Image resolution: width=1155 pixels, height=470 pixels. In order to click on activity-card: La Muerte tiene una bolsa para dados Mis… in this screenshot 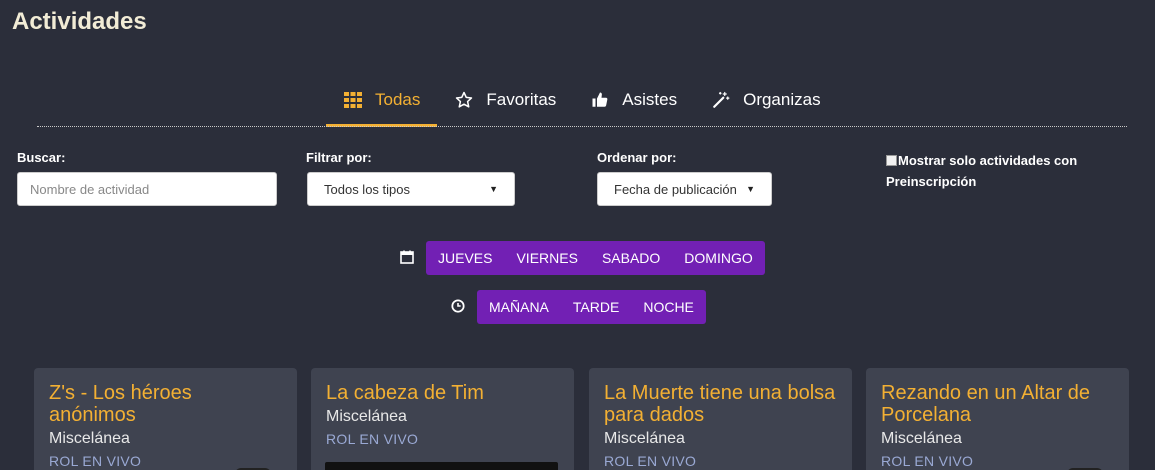, I will do `click(720, 419)`.